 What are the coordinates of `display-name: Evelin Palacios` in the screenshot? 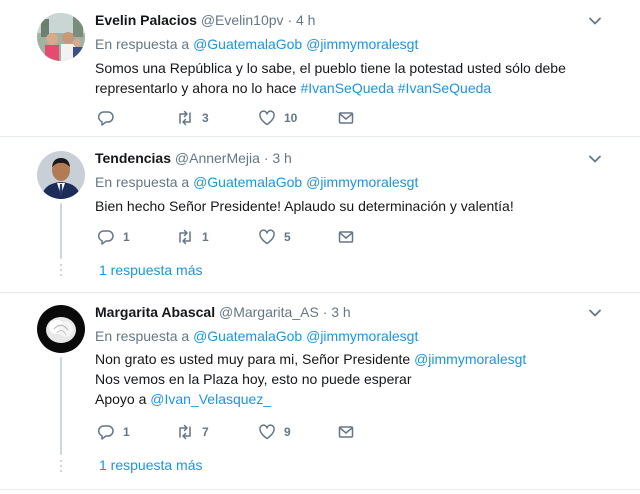 It's located at (146, 20).